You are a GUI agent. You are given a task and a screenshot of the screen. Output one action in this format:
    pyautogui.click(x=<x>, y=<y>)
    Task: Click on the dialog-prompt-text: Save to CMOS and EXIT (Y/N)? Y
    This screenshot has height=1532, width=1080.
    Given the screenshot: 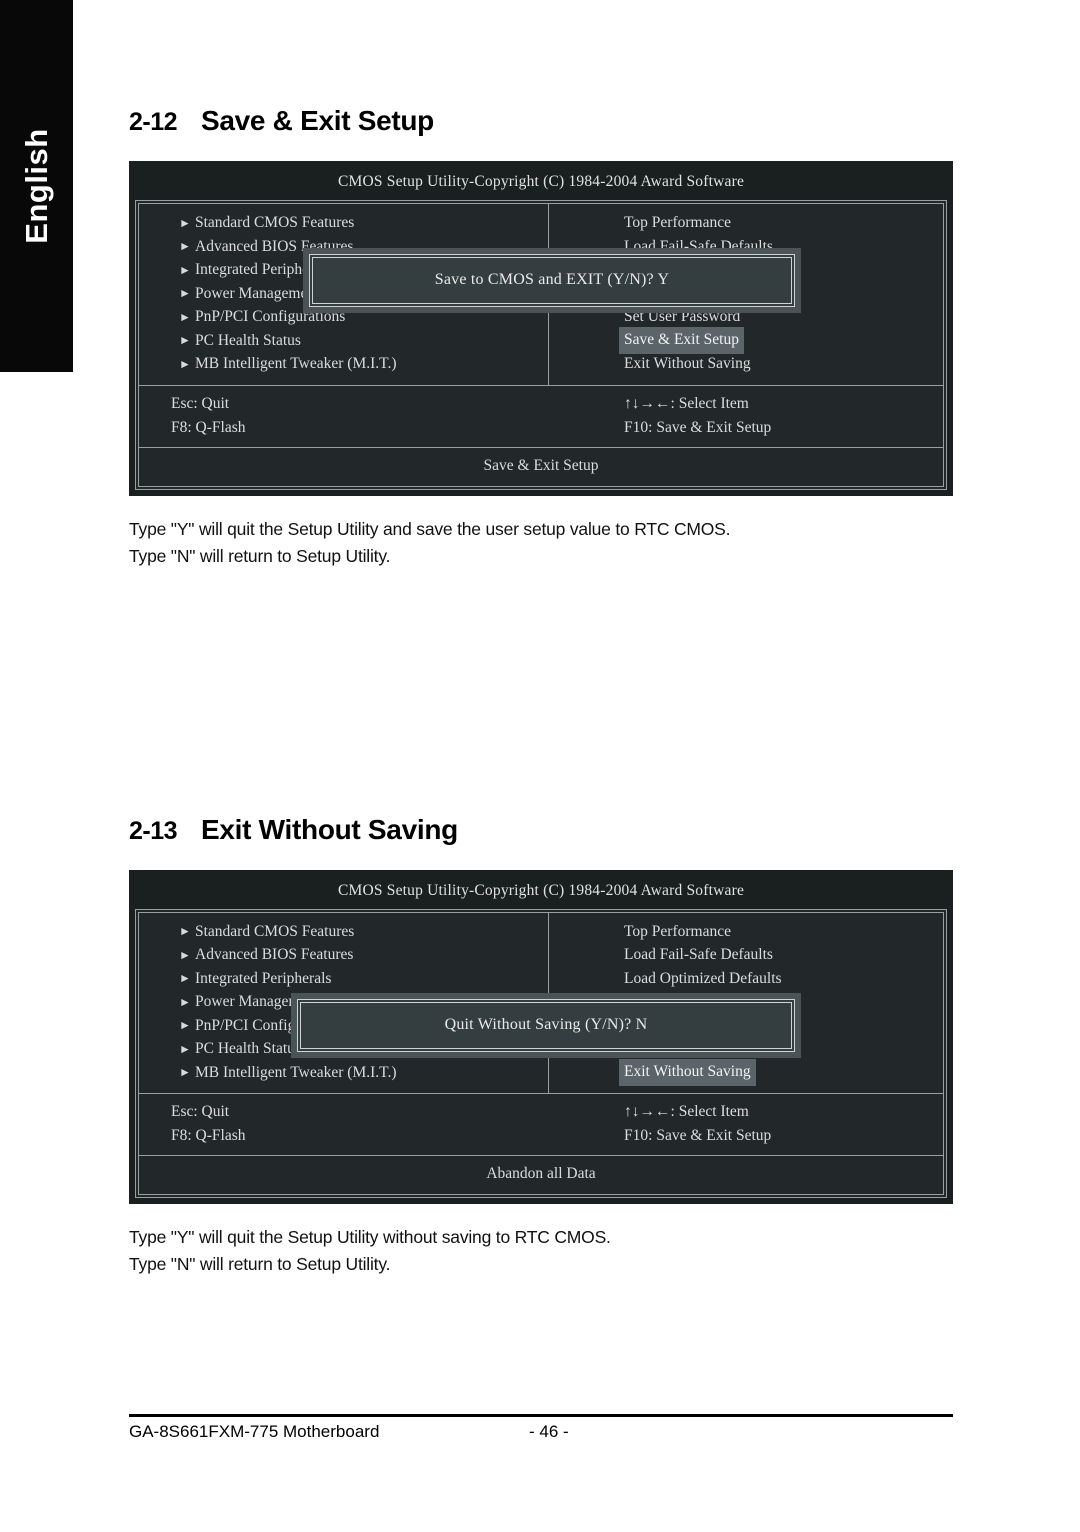 What is the action you would take?
    pyautogui.click(x=552, y=280)
    